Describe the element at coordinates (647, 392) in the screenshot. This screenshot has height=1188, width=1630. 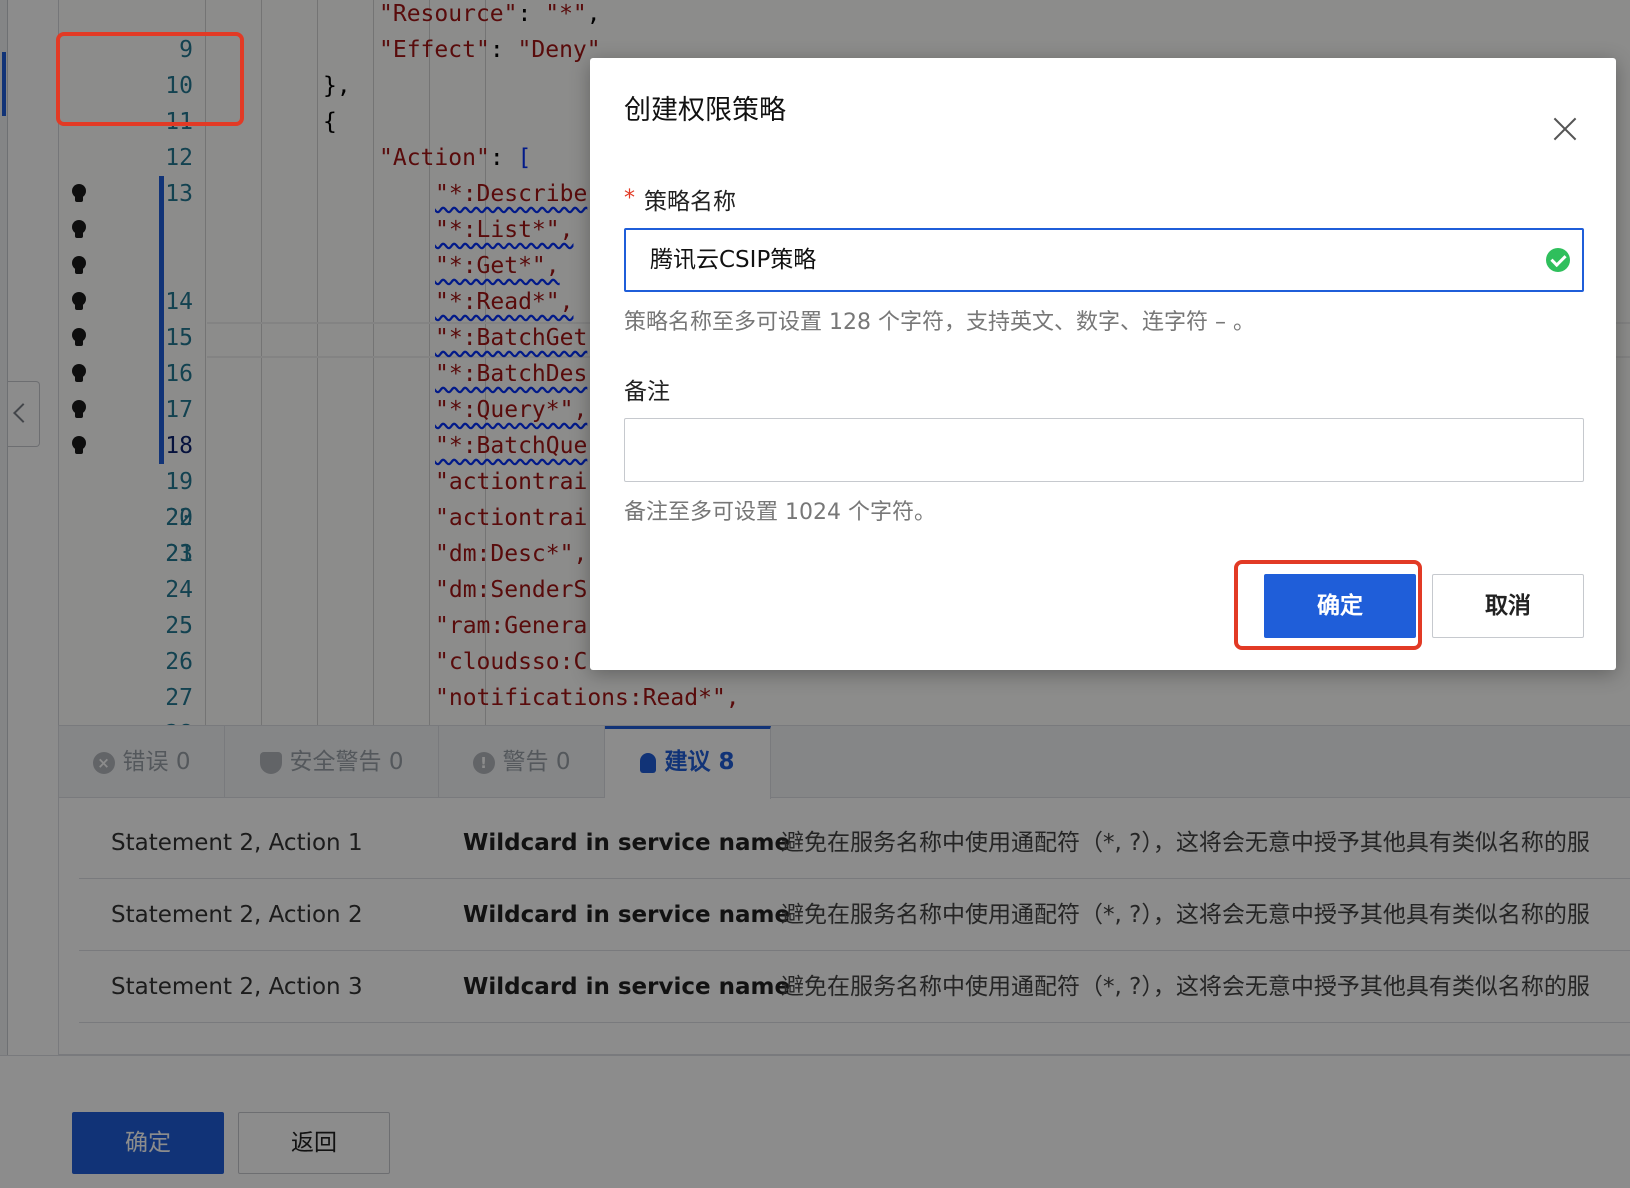
I see `remark-label: 备注` at that location.